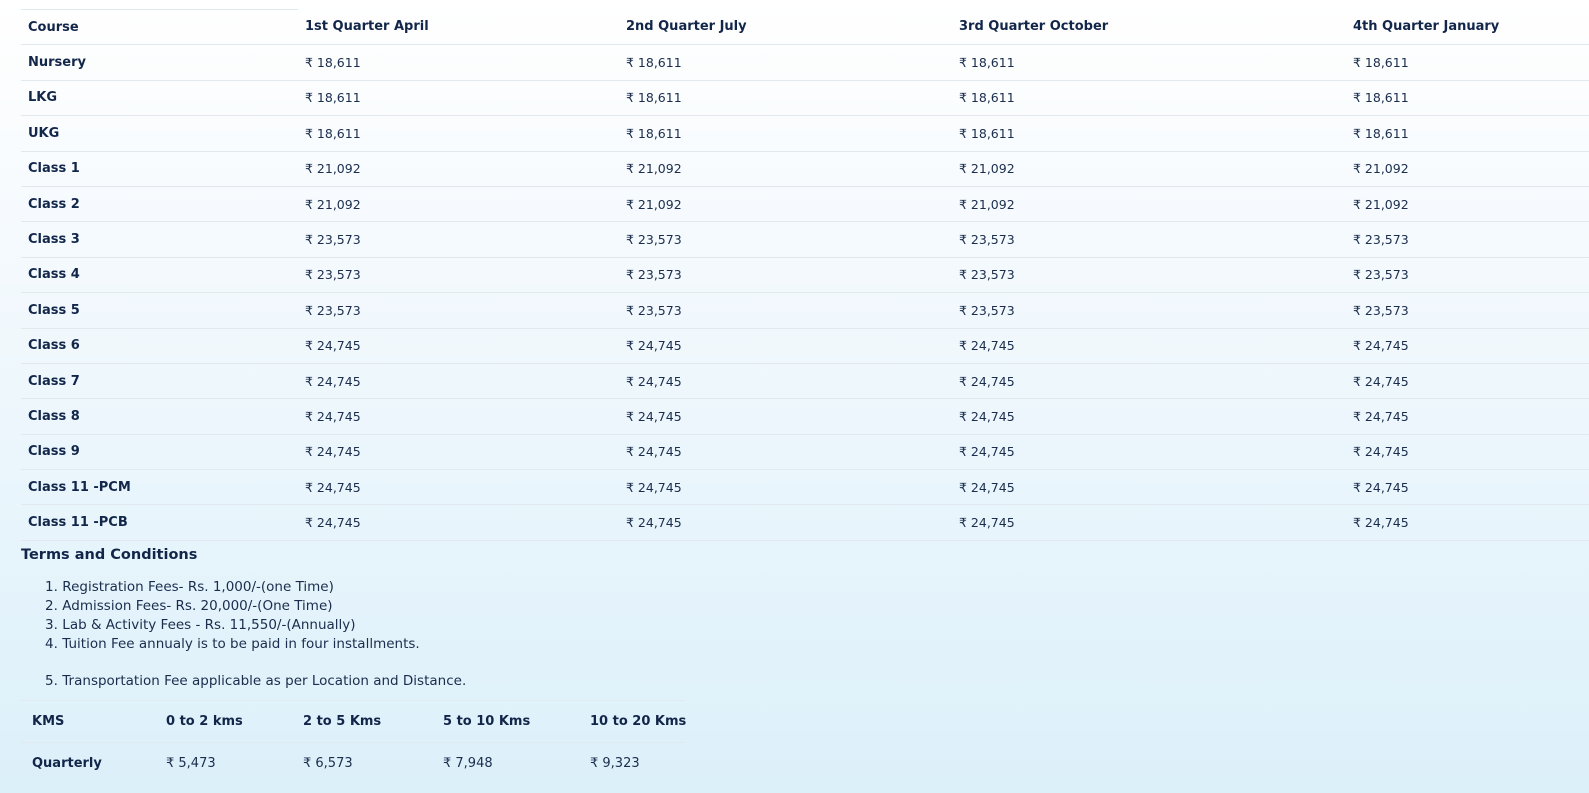 This screenshot has height=793, width=1589. Describe the element at coordinates (223, 721) in the screenshot. I see `header-distance-band: 0 to 2 kms` at that location.